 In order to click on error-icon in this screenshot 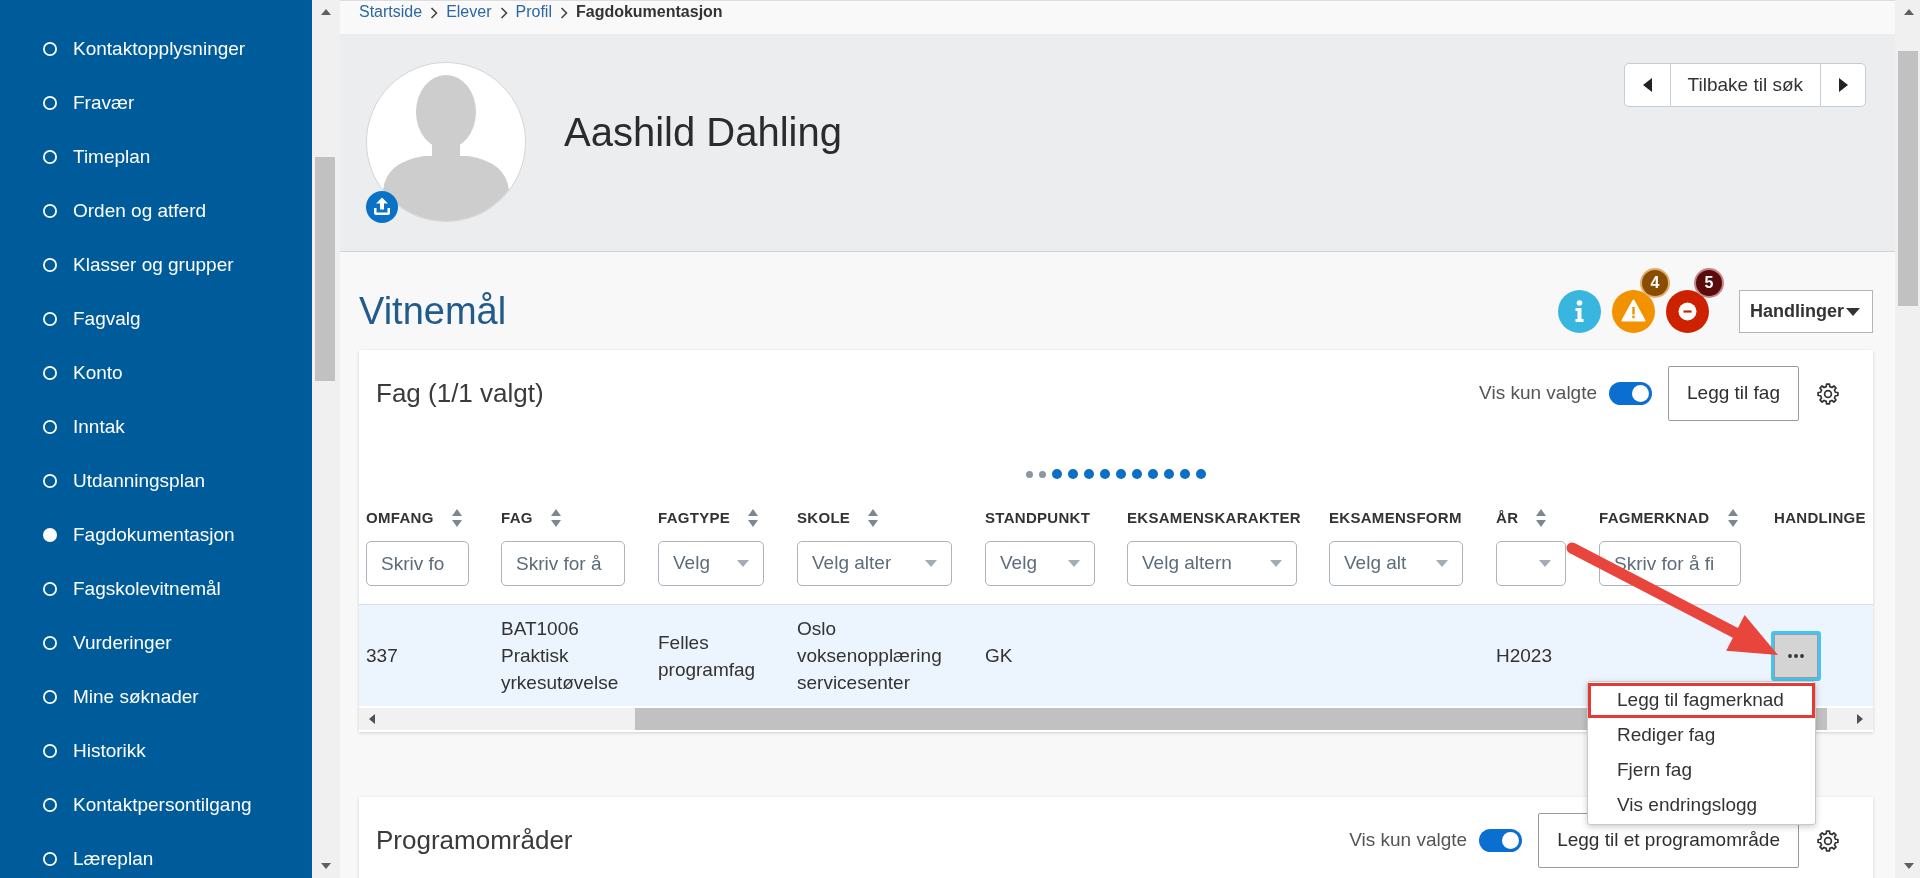, I will do `click(1687, 311)`.